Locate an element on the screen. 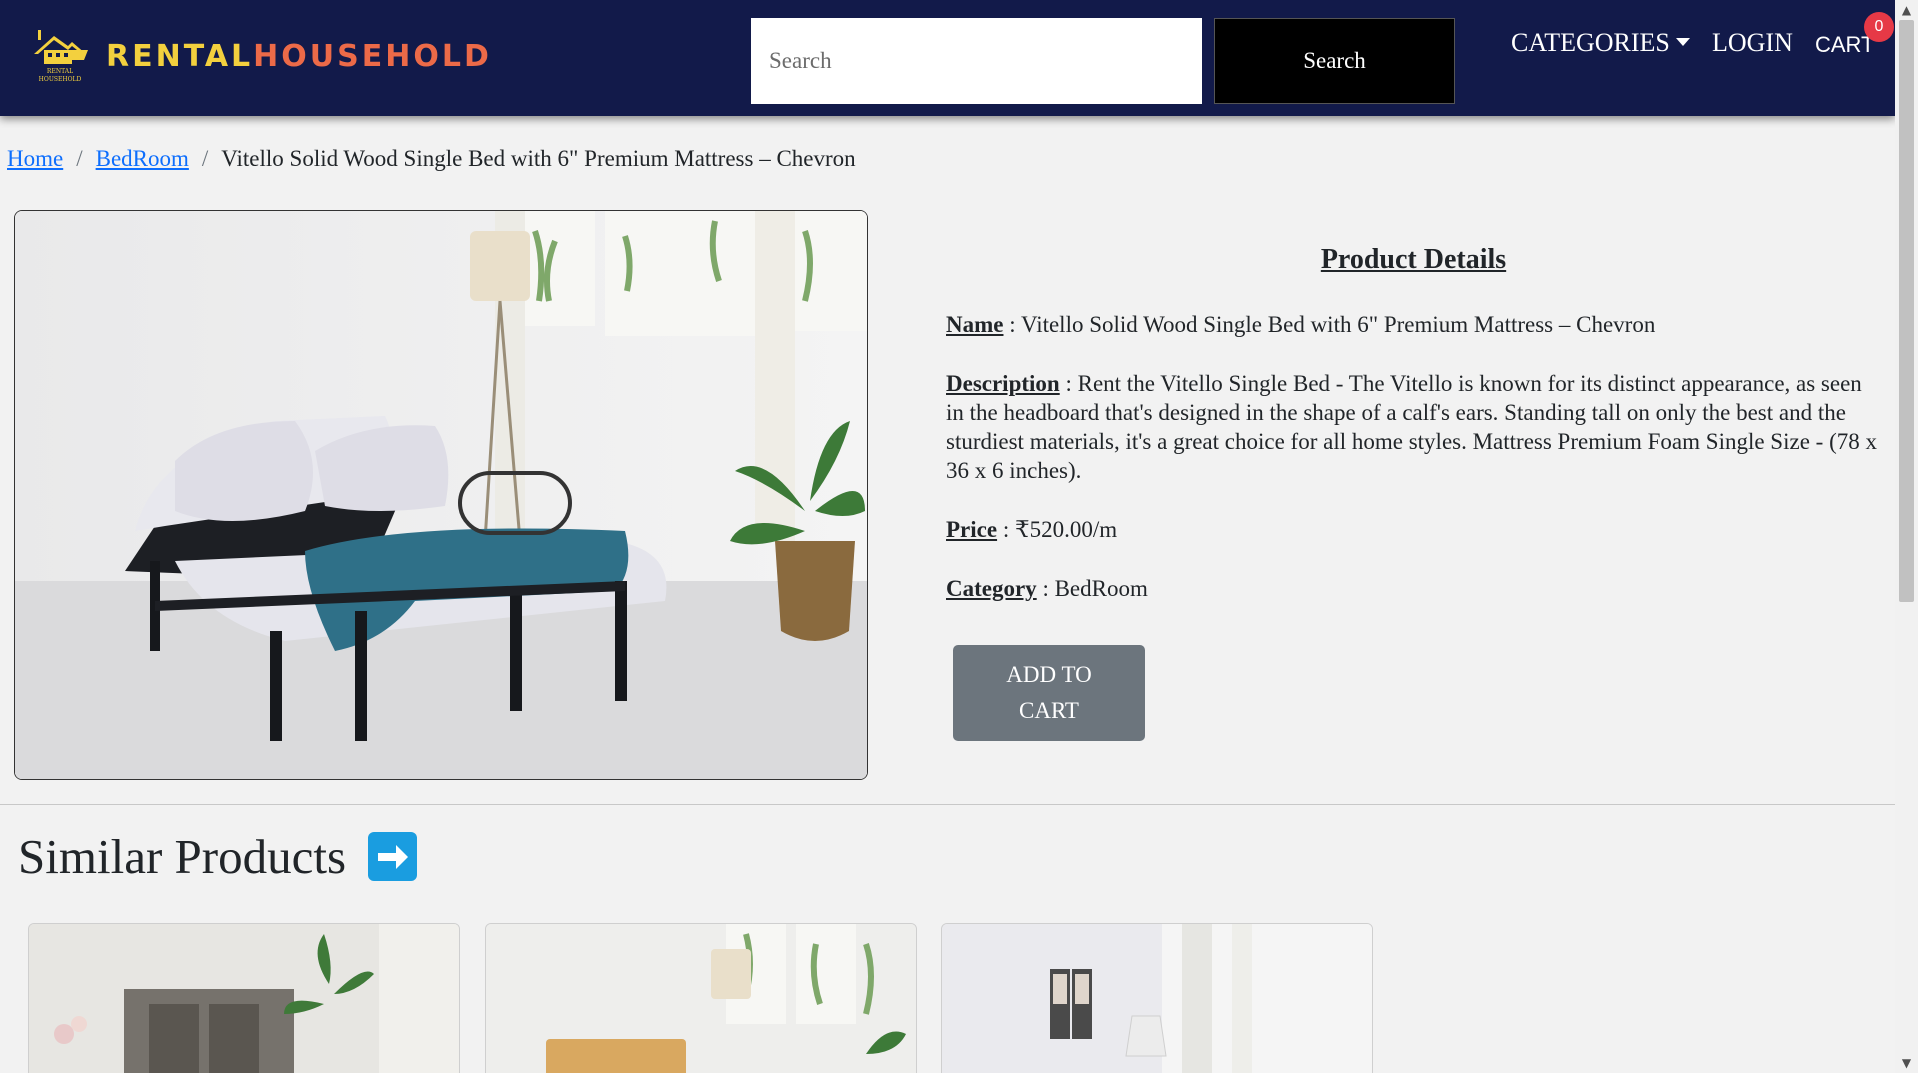 Image resolution: width=1918 pixels, height=1073 pixels. similar-products-header: Similar Products is located at coordinates (218, 856).